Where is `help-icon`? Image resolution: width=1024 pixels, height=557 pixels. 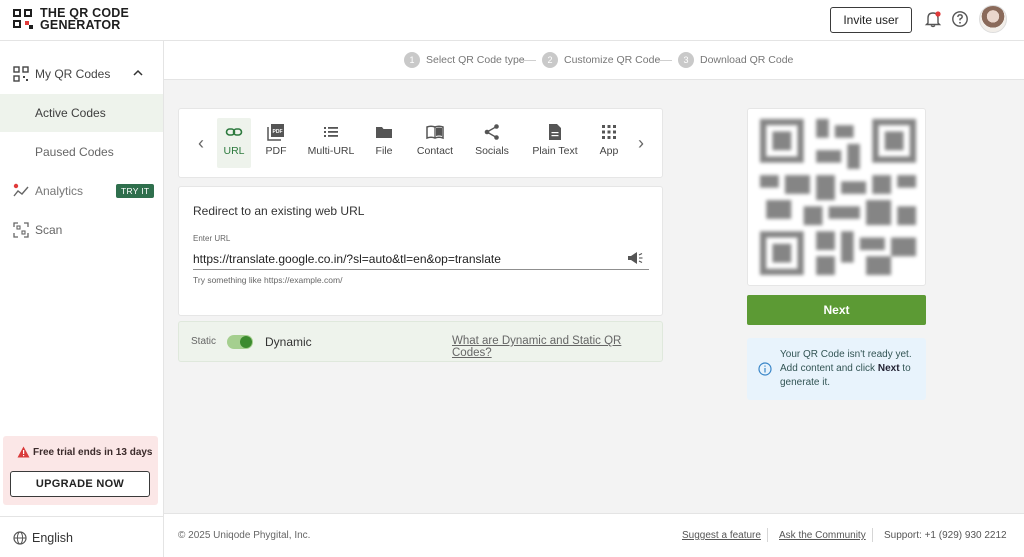
help-icon is located at coordinates (960, 19).